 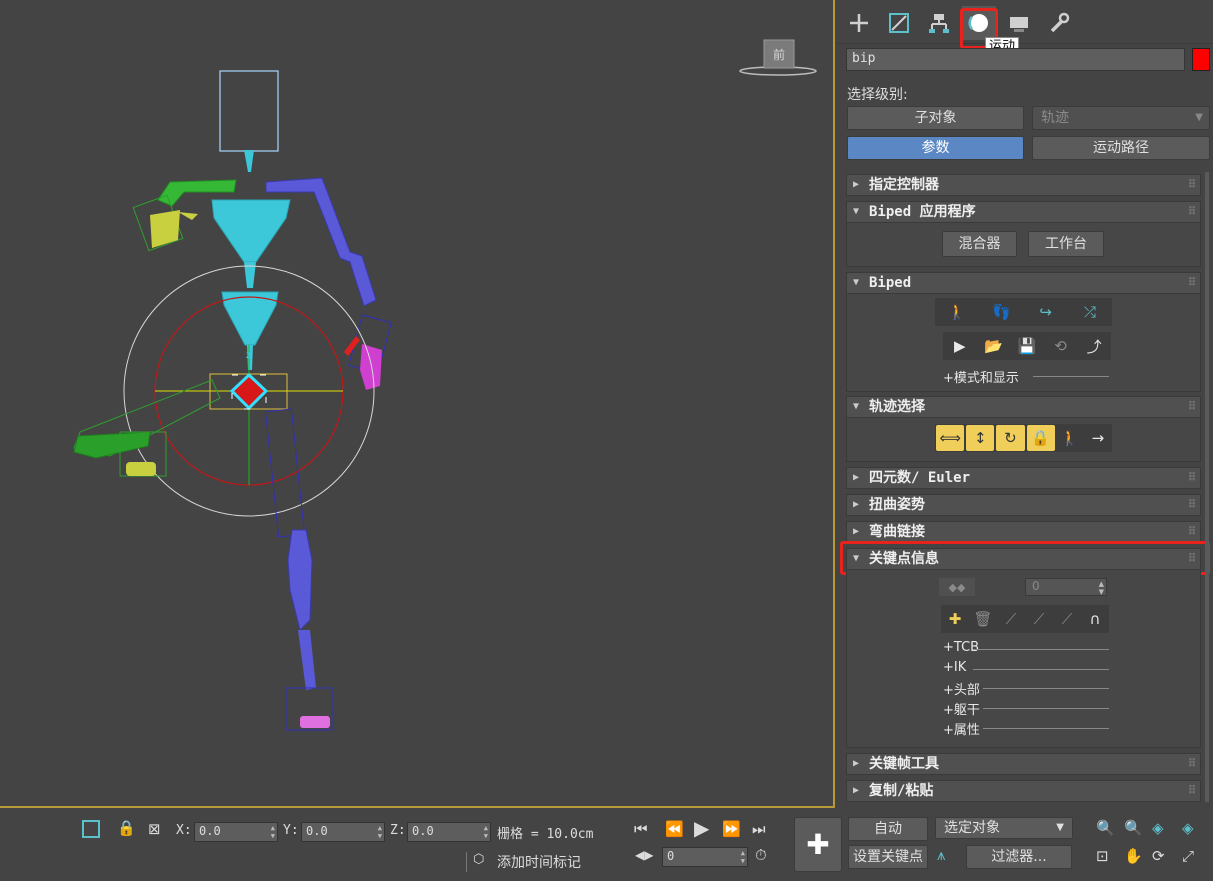 I want to click on viewcube-label: 前, so click(x=779, y=54).